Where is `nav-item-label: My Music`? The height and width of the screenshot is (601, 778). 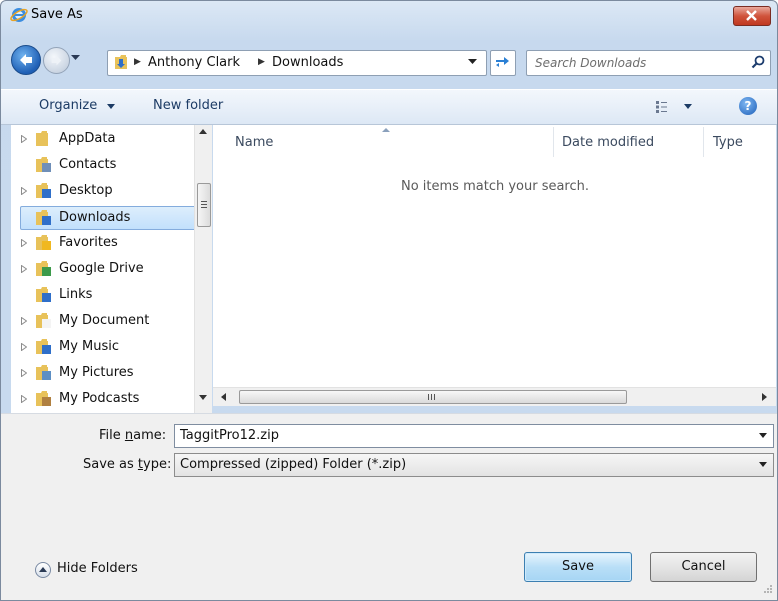 nav-item-label: My Music is located at coordinates (89, 346).